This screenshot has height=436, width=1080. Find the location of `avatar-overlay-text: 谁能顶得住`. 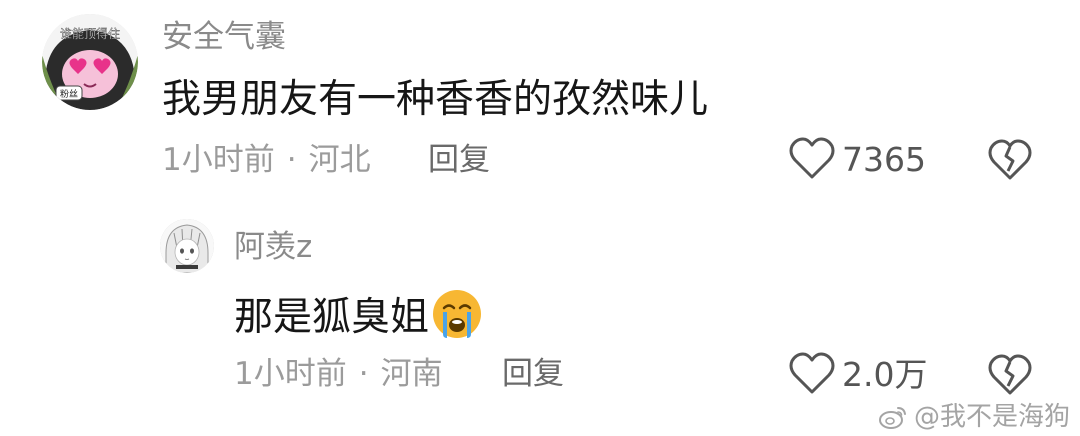

avatar-overlay-text: 谁能顶得住 is located at coordinates (90, 33).